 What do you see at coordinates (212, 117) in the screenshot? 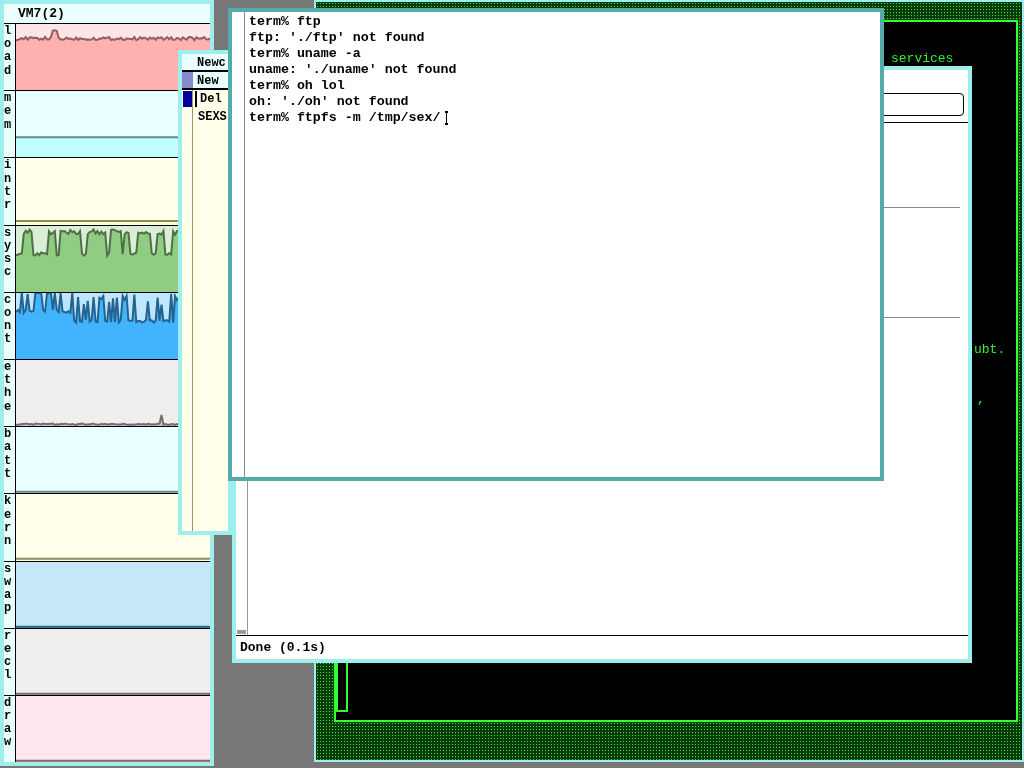
I see `list-item: SEXS` at bounding box center [212, 117].